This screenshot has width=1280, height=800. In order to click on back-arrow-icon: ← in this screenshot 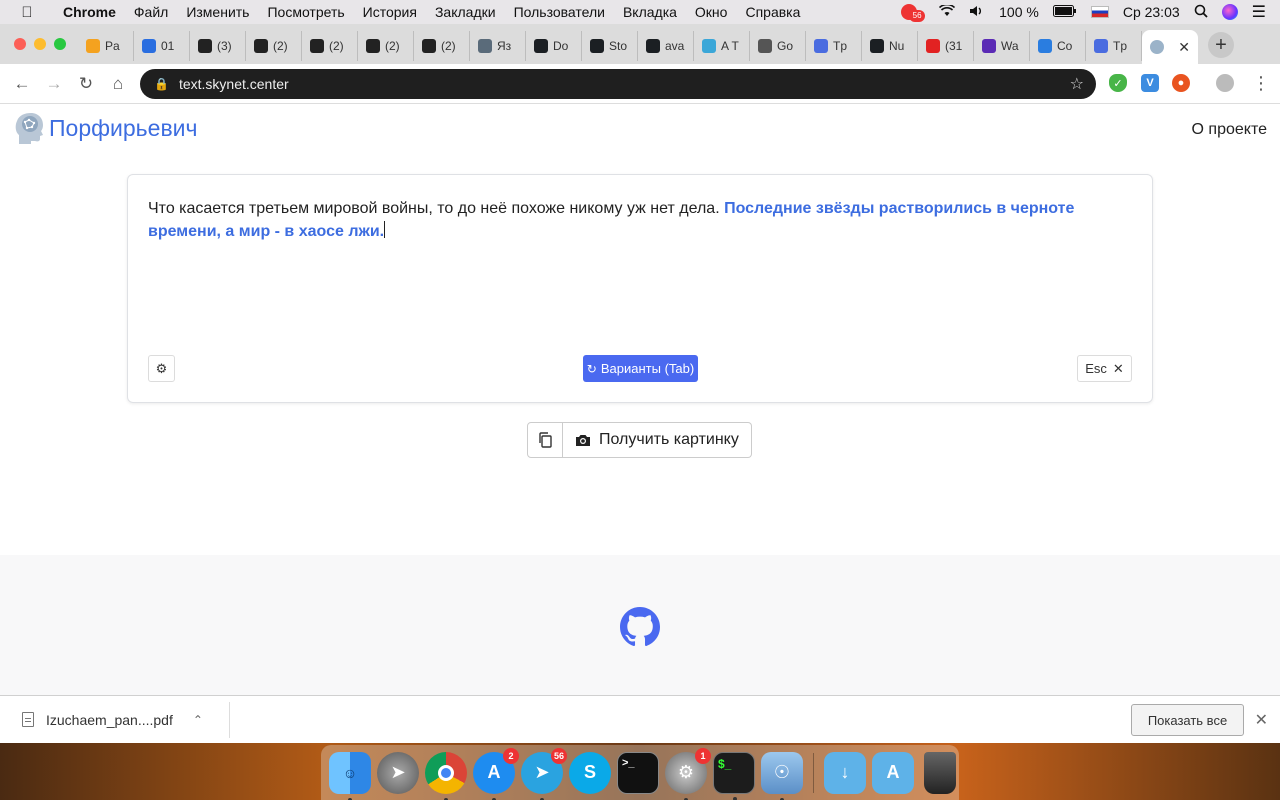, I will do `click(22, 84)`.